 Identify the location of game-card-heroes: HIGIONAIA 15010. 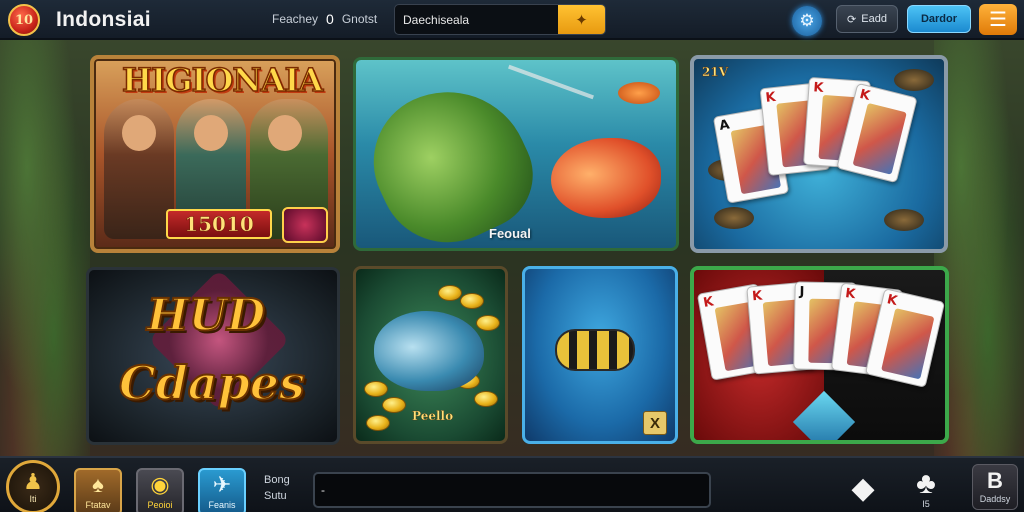
(215, 154).